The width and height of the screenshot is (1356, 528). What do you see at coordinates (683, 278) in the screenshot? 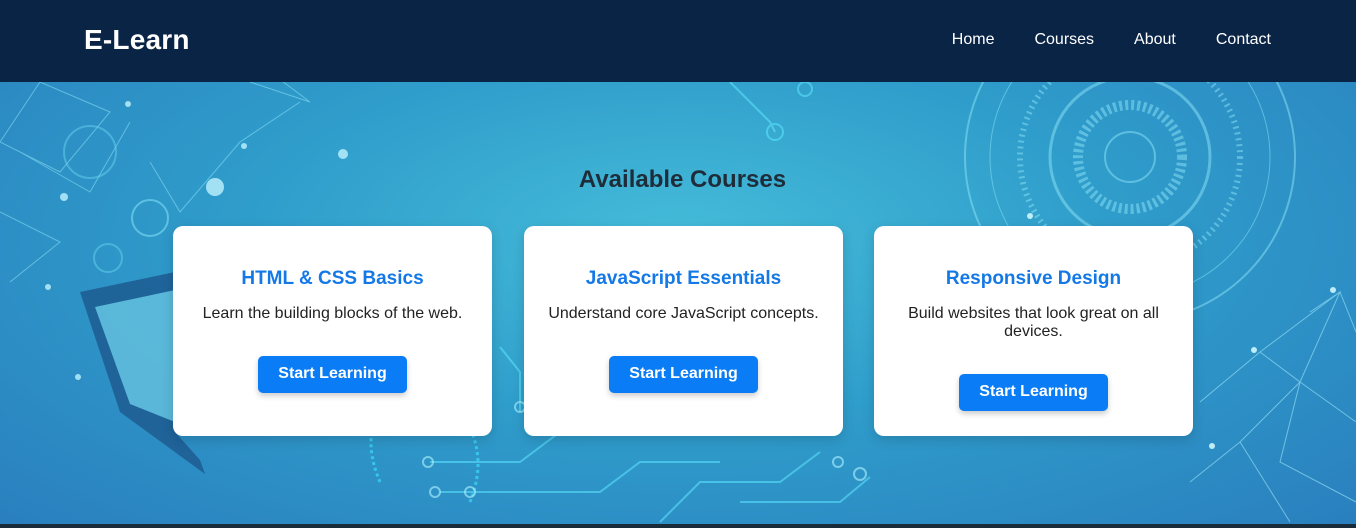
I see `course-title: JavaScript Essentials` at bounding box center [683, 278].